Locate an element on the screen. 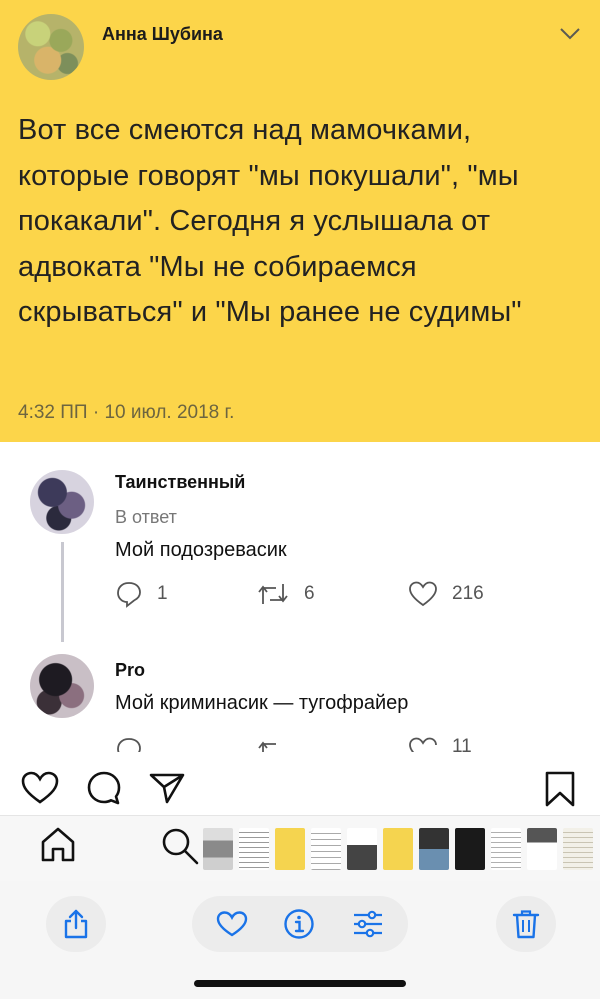 The width and height of the screenshot is (600, 999). reply-author: Таинственный is located at coordinates (180, 482).